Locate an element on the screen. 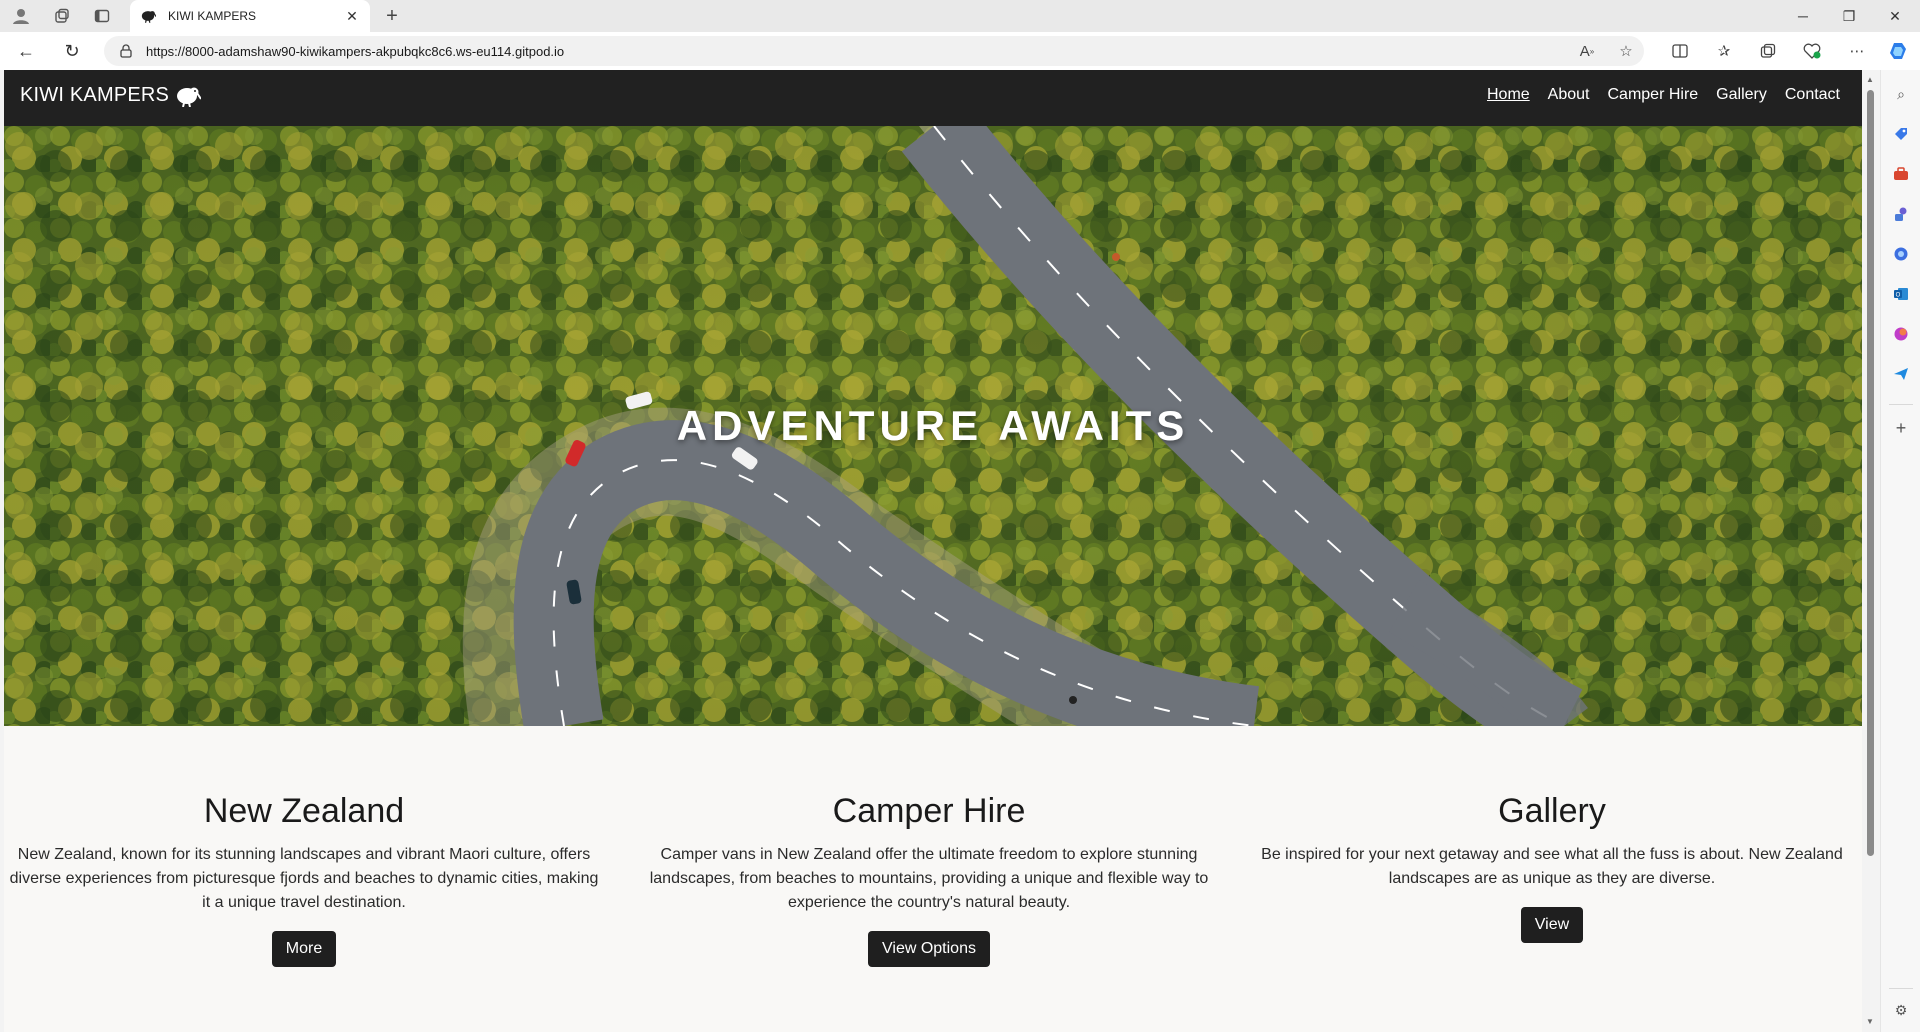 This screenshot has width=1920, height=1032. new-tab-icon: + is located at coordinates (392, 16).